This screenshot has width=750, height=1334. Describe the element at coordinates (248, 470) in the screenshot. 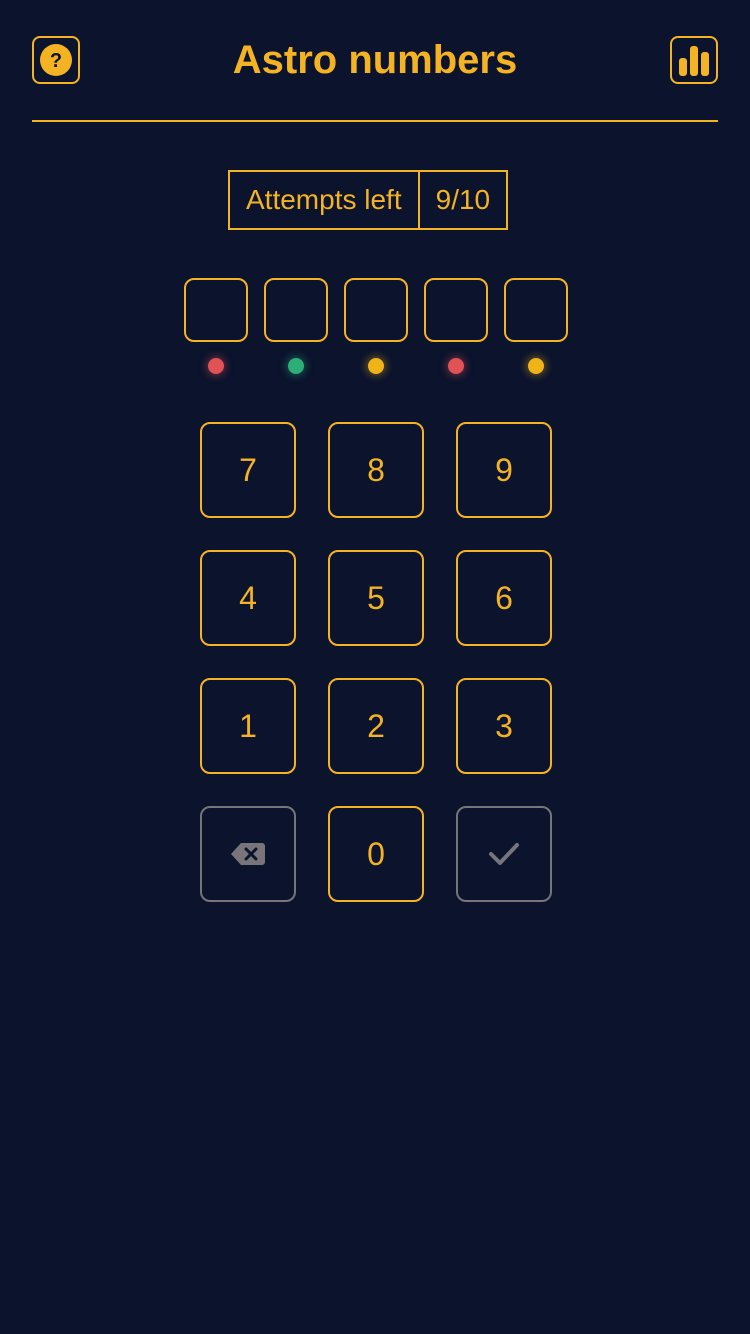

I see `key-7: 7` at that location.